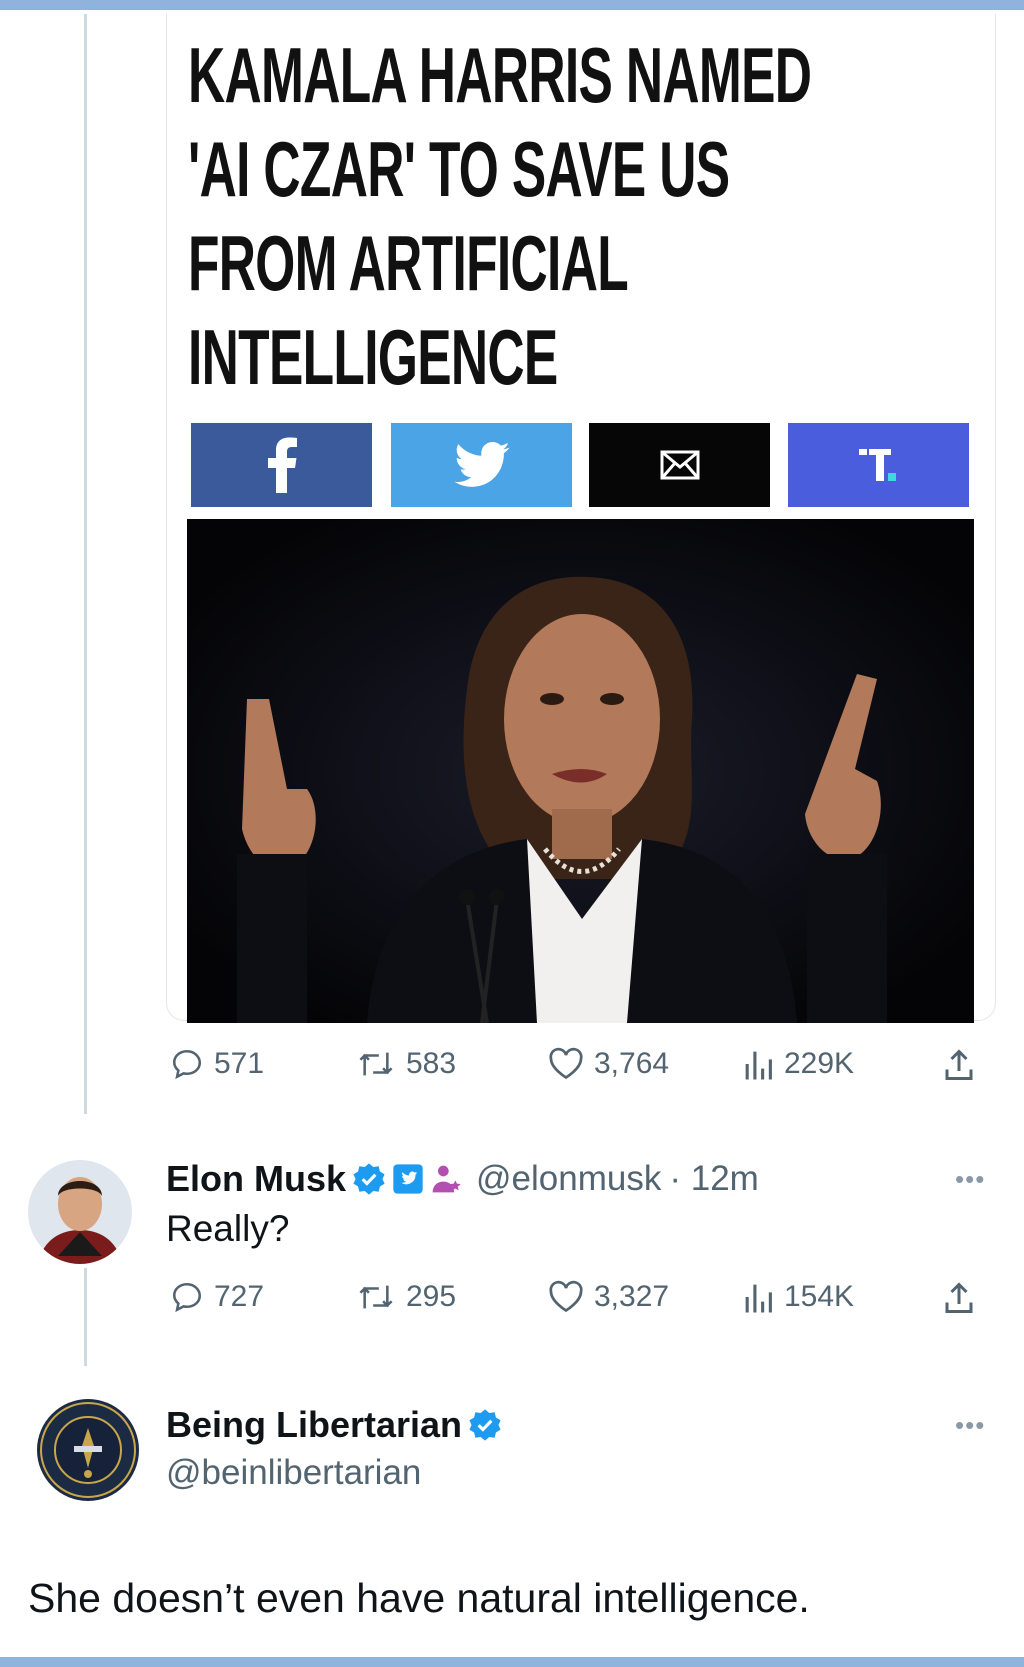  I want to click on twitter-affiliate-icon, so click(408, 1179).